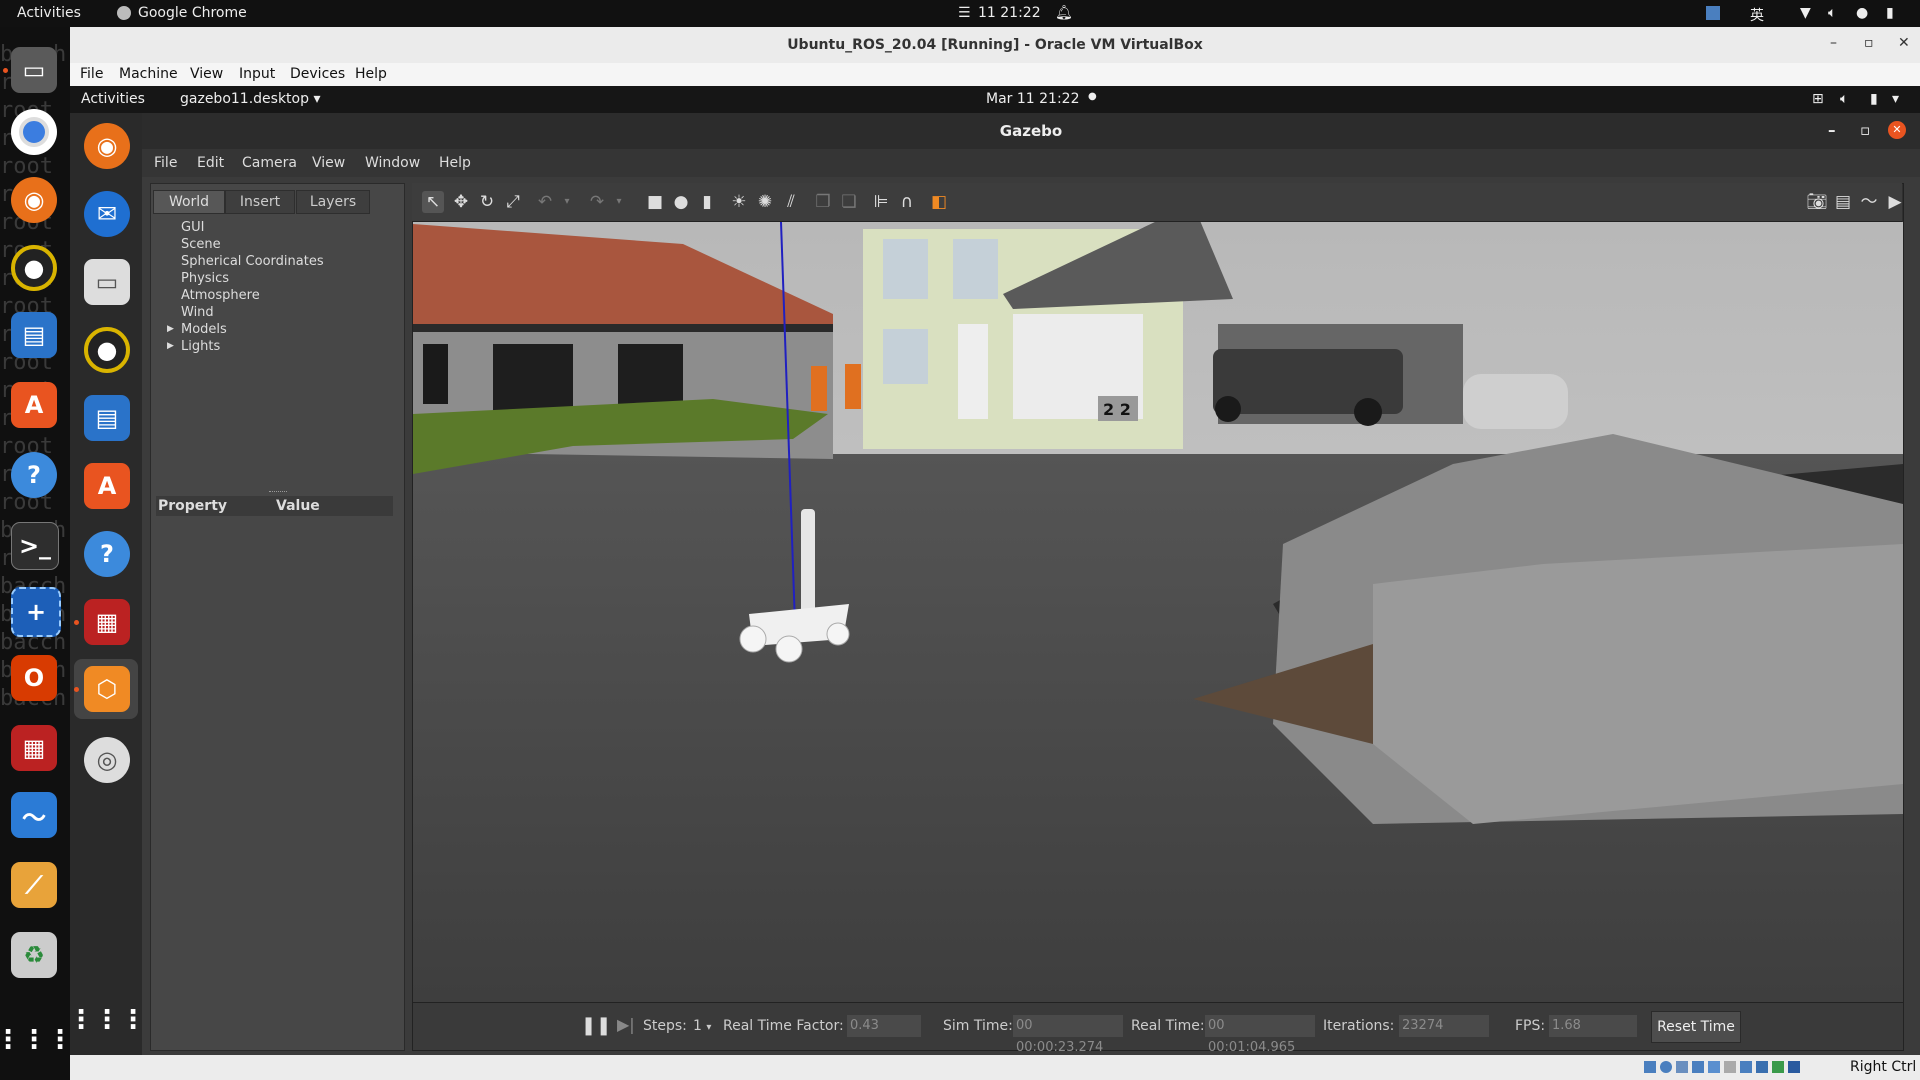  I want to click on vbox-menu-input: Input, so click(257, 74).